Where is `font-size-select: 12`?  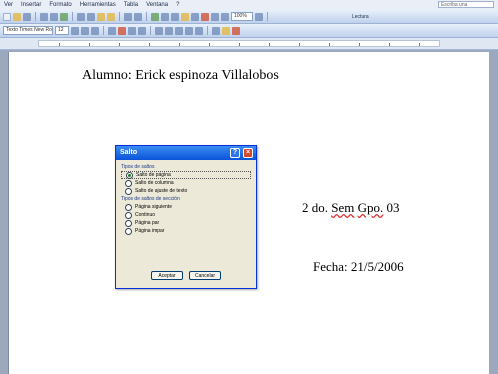
font-size-select: 12 is located at coordinates (62, 30).